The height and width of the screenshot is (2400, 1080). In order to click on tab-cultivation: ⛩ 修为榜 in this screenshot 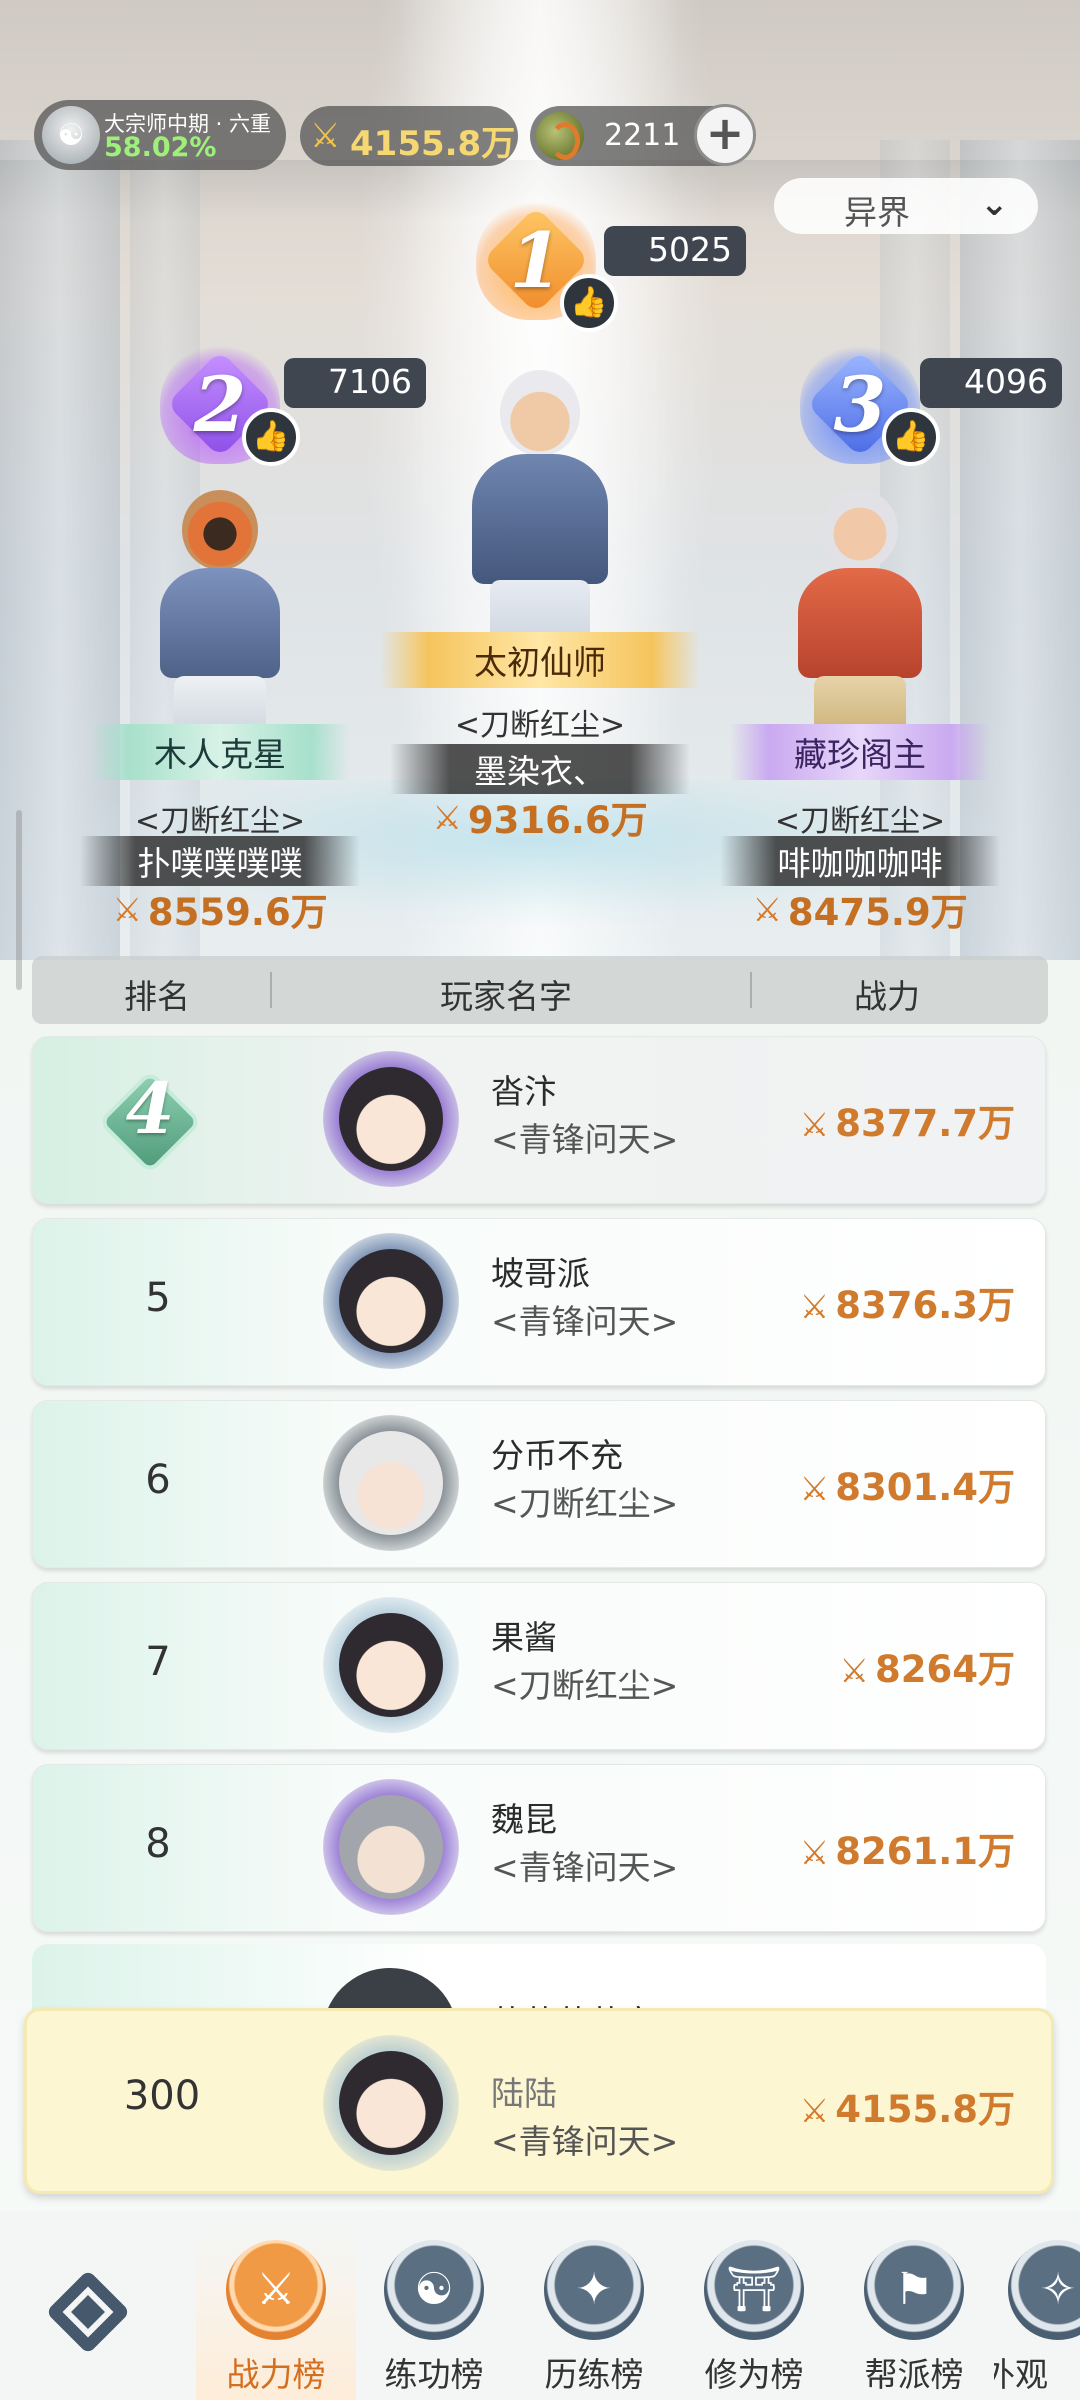, I will do `click(754, 2315)`.